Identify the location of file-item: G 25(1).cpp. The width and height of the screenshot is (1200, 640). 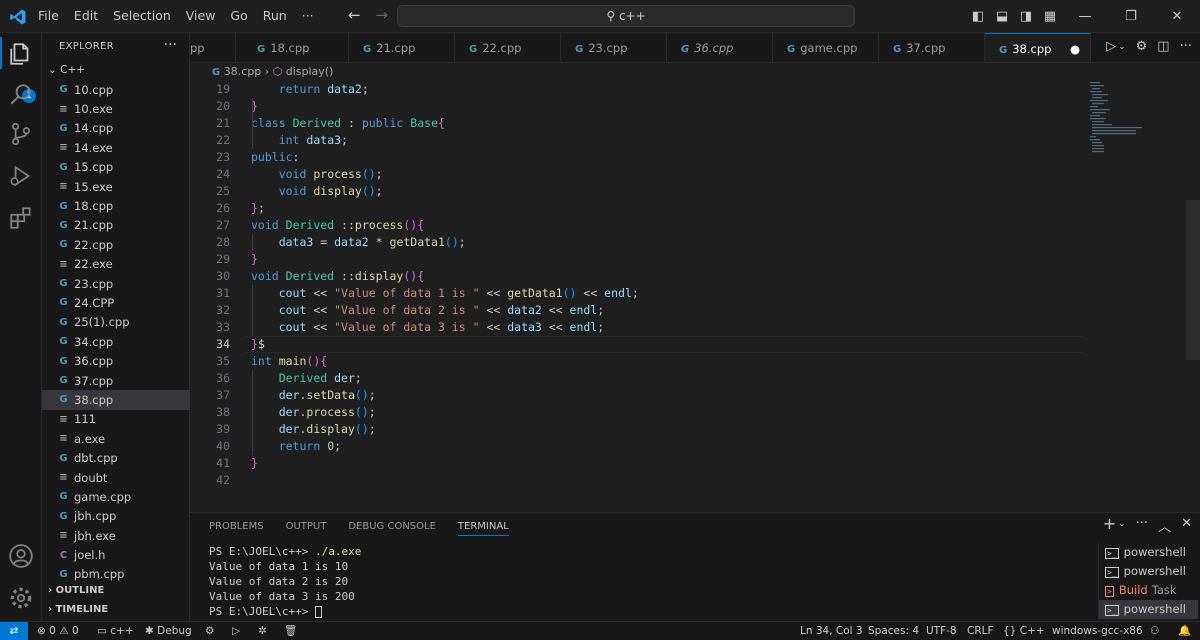
(116, 322).